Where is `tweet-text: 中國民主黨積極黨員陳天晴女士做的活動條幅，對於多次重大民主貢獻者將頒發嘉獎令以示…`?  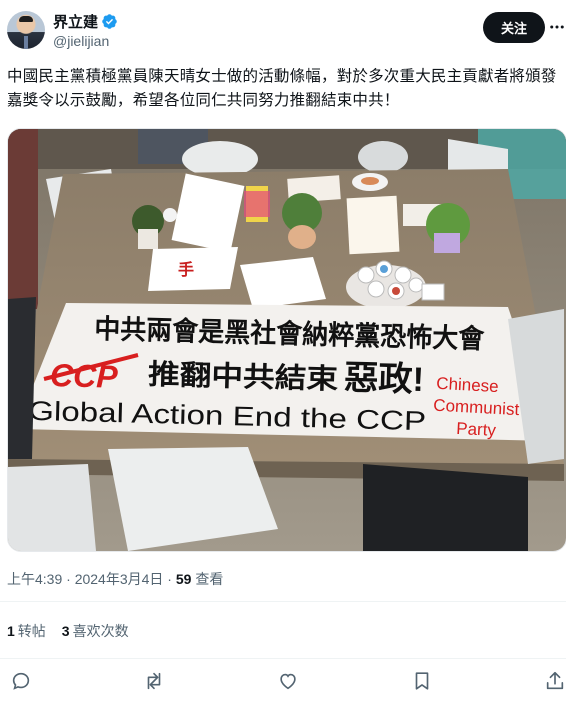 tweet-text: 中國民主黨積極黨員陳天晴女士做的活動條幅，對於多次重大民主貢獻者將頒發嘉獎令以示… is located at coordinates (282, 88).